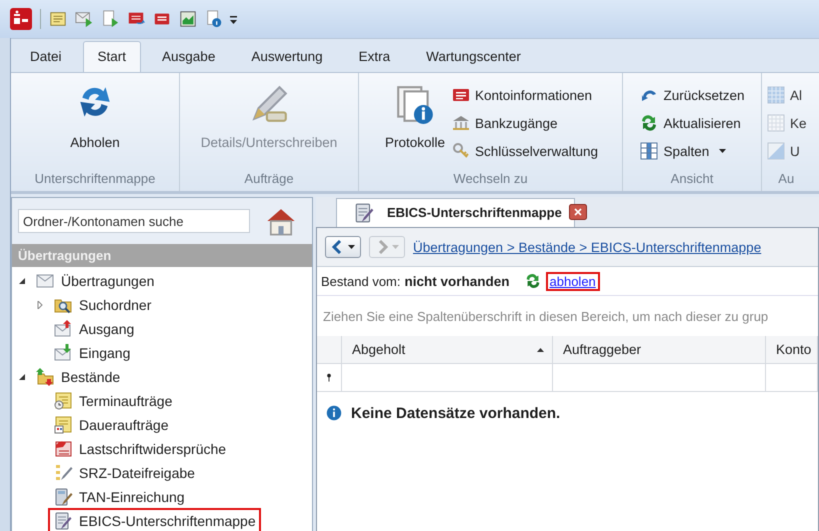 The width and height of the screenshot is (819, 531). What do you see at coordinates (119, 497) in the screenshot?
I see `tree-item: TAN-Einreichung` at bounding box center [119, 497].